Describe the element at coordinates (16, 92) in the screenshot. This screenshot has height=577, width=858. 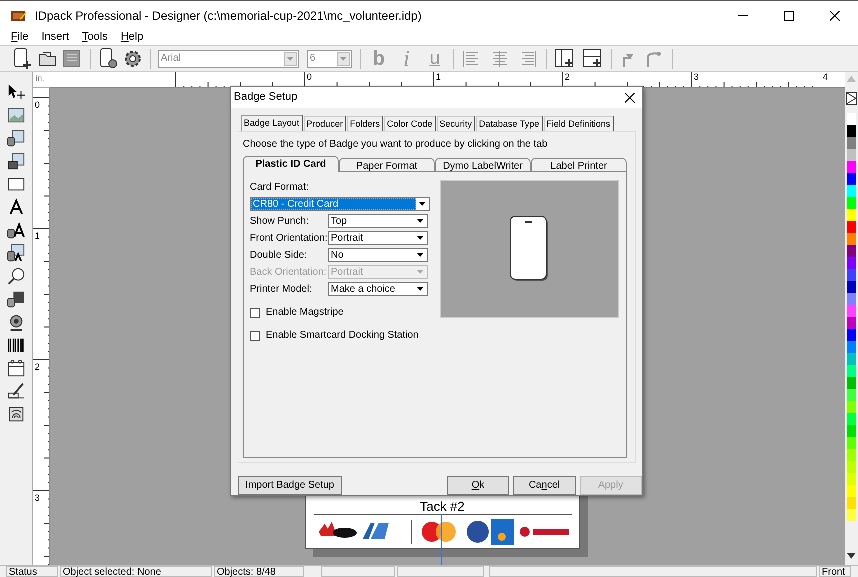
I see `pointer-icon` at that location.